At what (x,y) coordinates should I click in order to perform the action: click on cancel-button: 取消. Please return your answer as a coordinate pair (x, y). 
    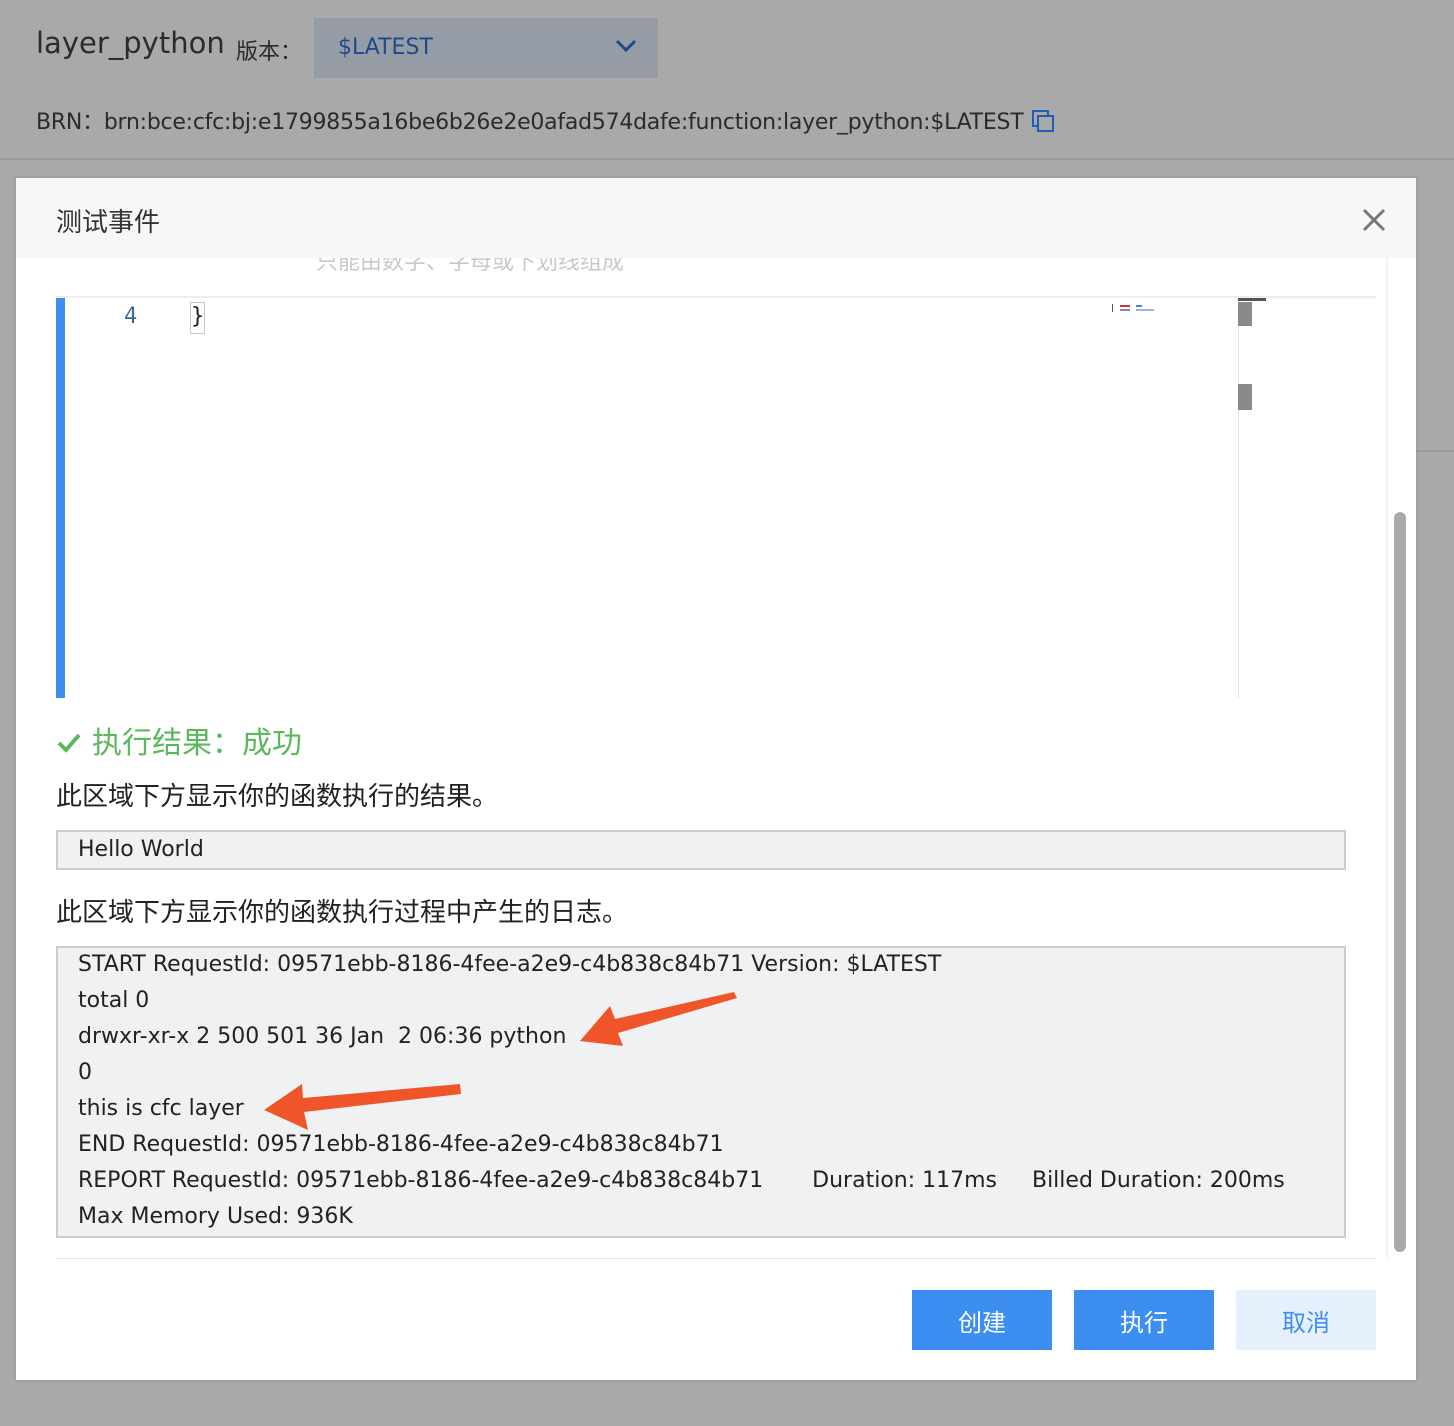
    Looking at the image, I should click on (1306, 1320).